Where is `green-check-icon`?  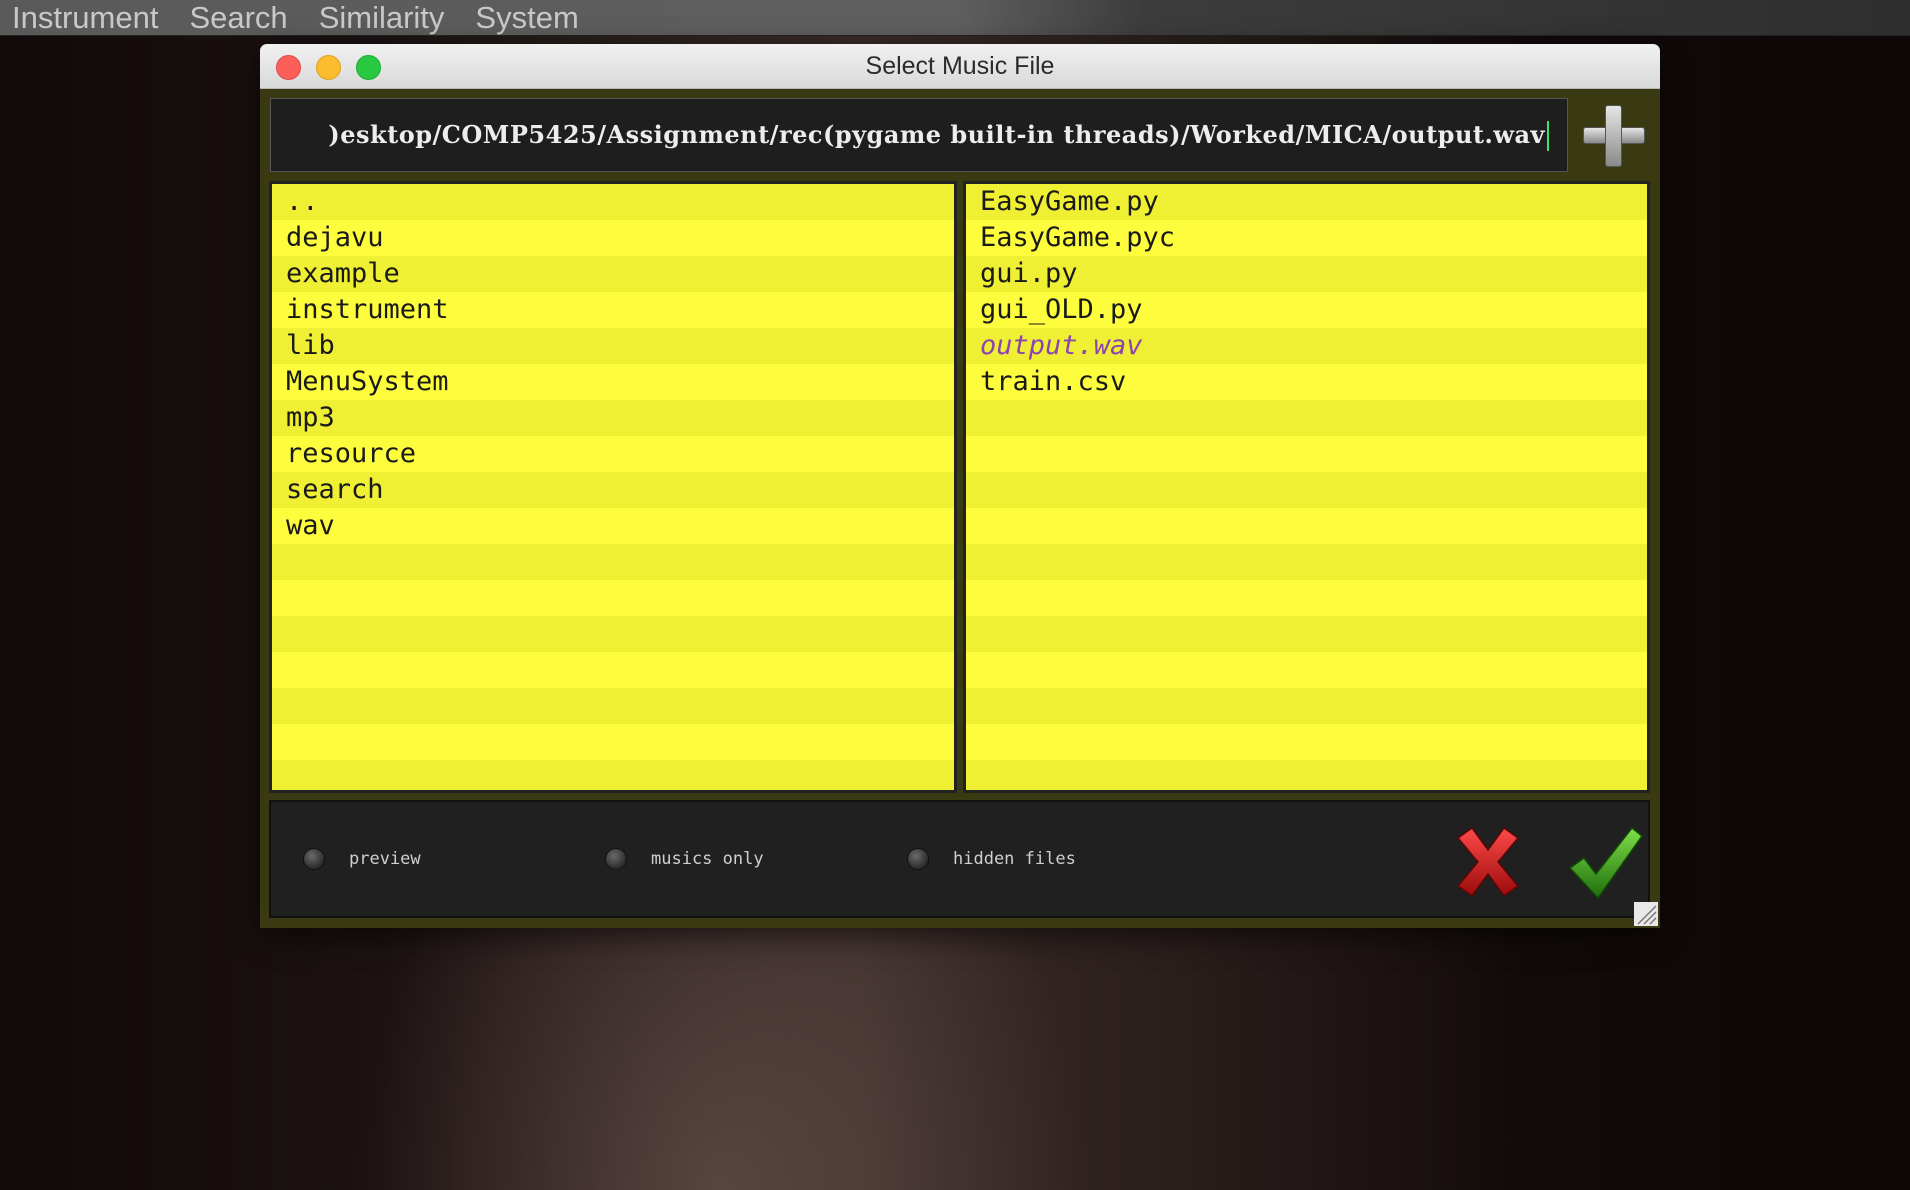
green-check-icon is located at coordinates (1606, 863).